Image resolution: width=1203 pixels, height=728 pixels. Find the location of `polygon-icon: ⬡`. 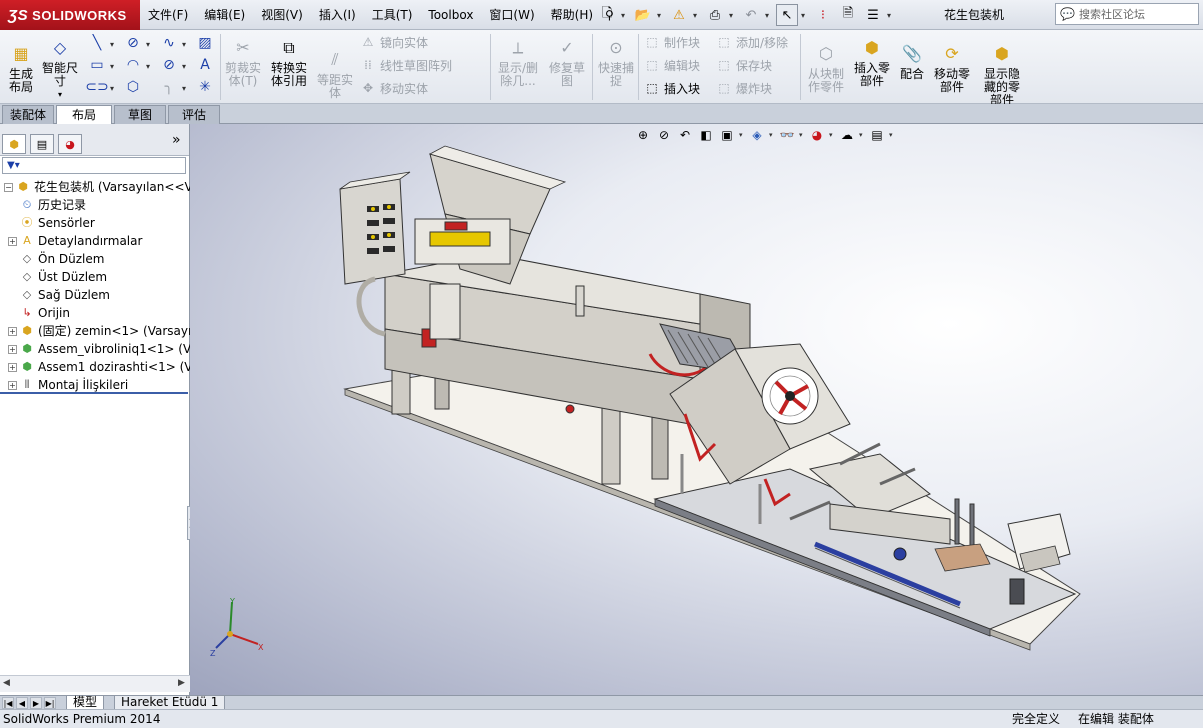

polygon-icon: ⬡ is located at coordinates (133, 87).